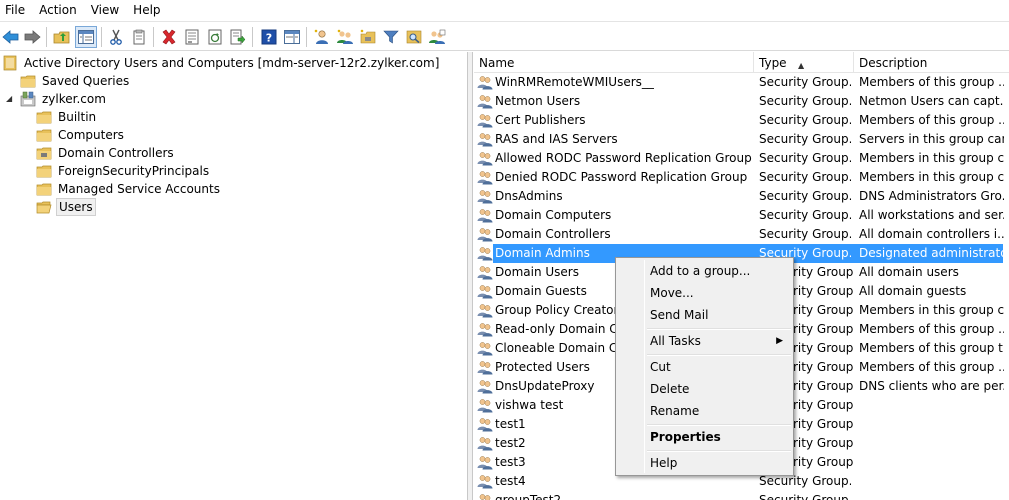 Image resolution: width=1009 pixels, height=500 pixels. Describe the element at coordinates (116, 37) in the screenshot. I see `cut-icon` at that location.